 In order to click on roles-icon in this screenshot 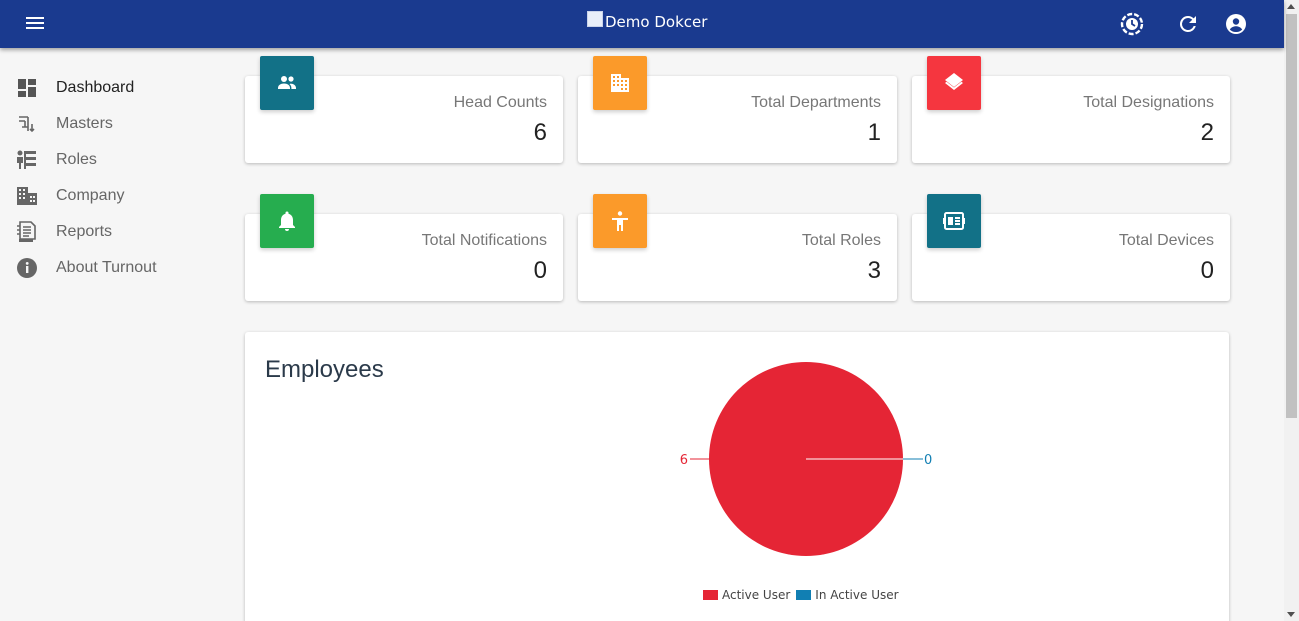, I will do `click(27, 160)`.